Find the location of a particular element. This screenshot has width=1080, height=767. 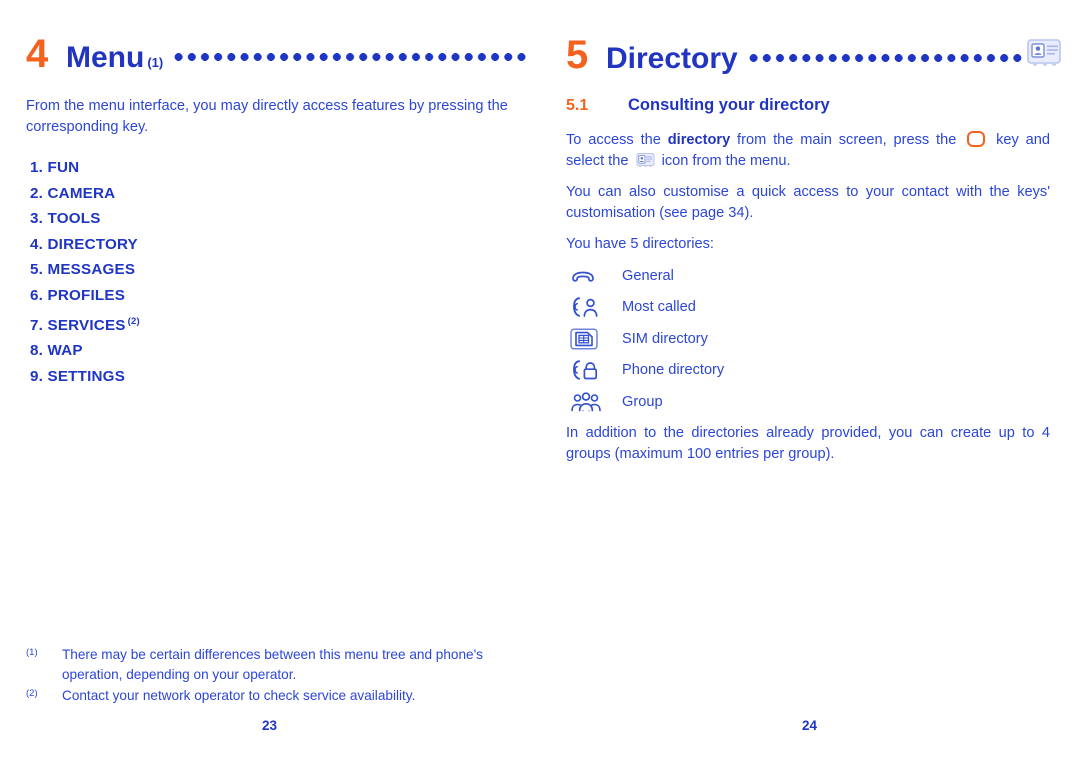

chapter-heading-directory: 5 Directory is located at coordinates (816, 58).